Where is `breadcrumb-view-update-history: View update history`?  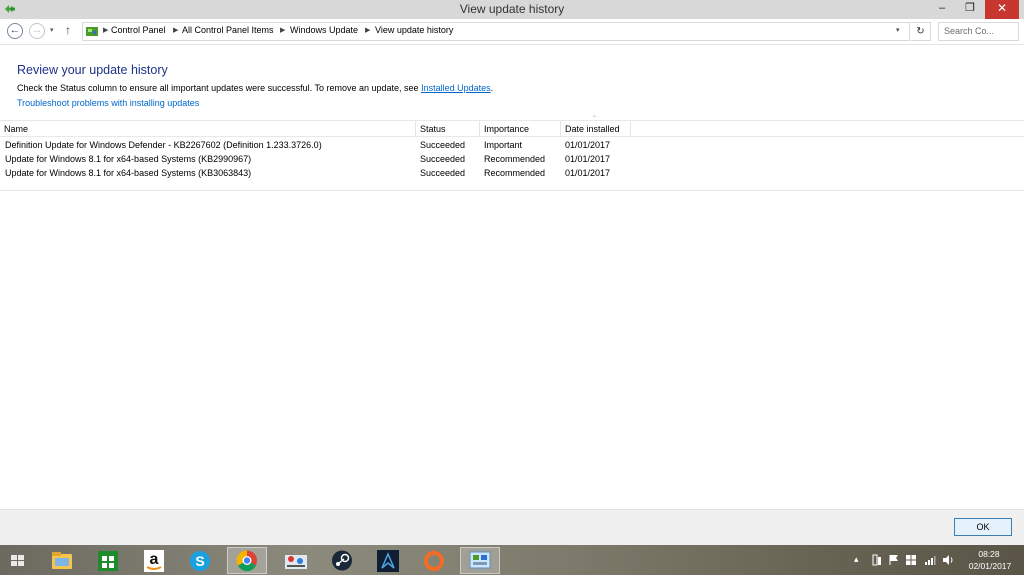 breadcrumb-view-update-history: View update history is located at coordinates (414, 30).